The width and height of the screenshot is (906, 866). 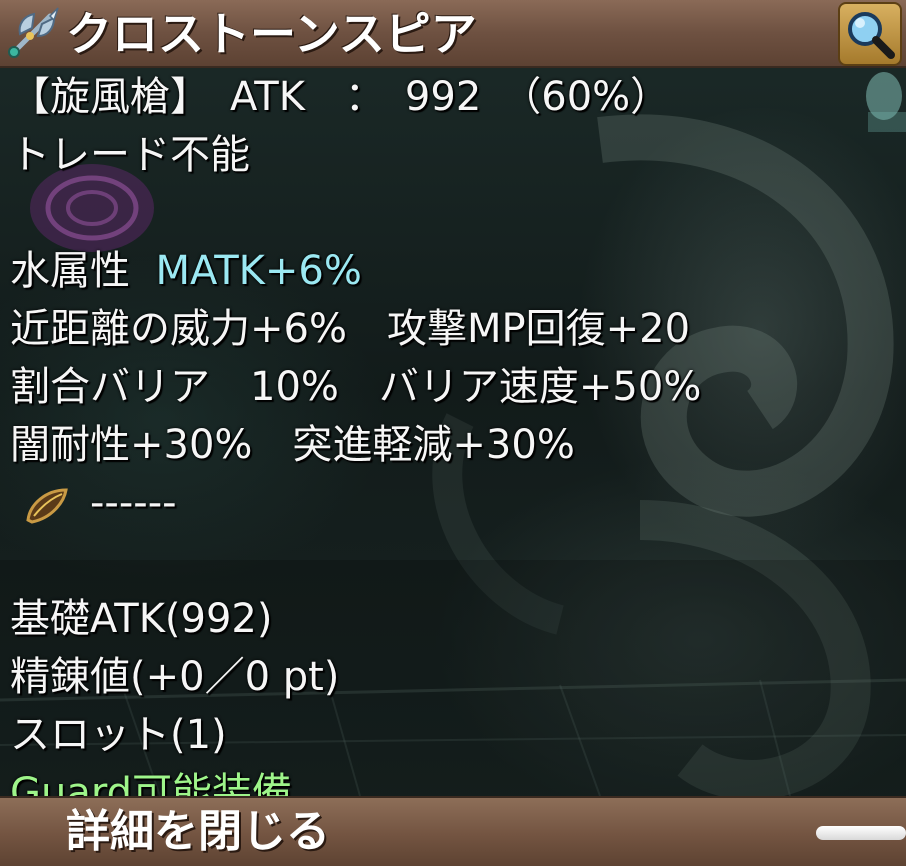 What do you see at coordinates (198, 831) in the screenshot?
I see `close-details-label: 詳細を閉じる` at bounding box center [198, 831].